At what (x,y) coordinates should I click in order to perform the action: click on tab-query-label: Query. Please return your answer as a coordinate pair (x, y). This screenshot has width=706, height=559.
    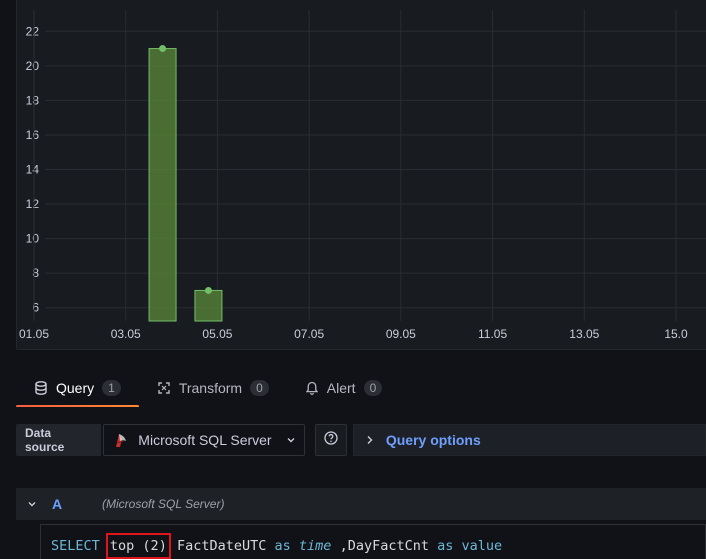
    Looking at the image, I should click on (75, 388).